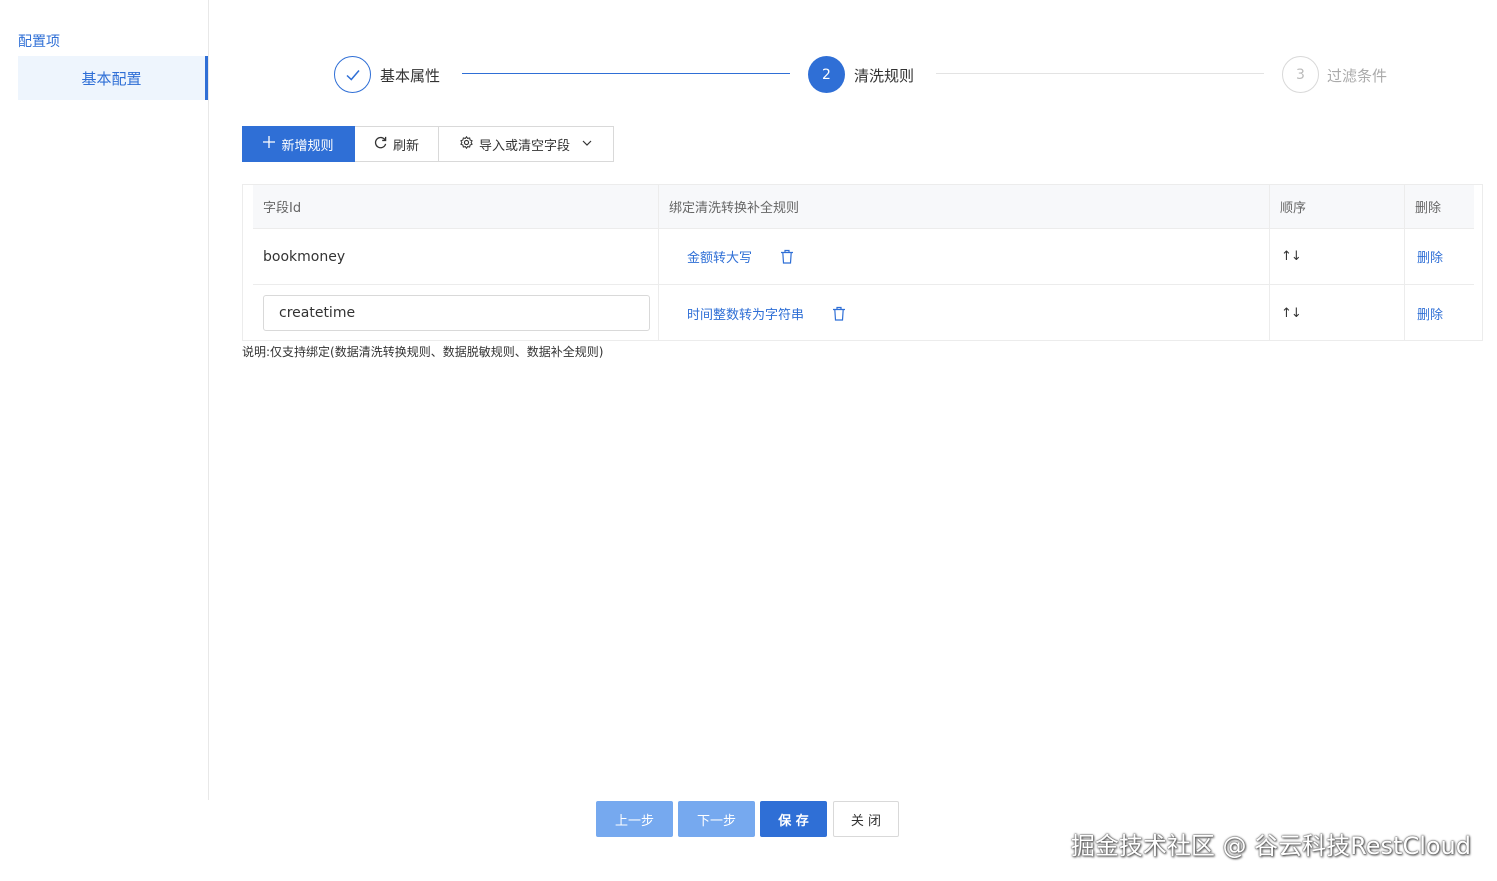 The height and width of the screenshot is (881, 1497). I want to click on refresh-button: 刷新, so click(397, 144).